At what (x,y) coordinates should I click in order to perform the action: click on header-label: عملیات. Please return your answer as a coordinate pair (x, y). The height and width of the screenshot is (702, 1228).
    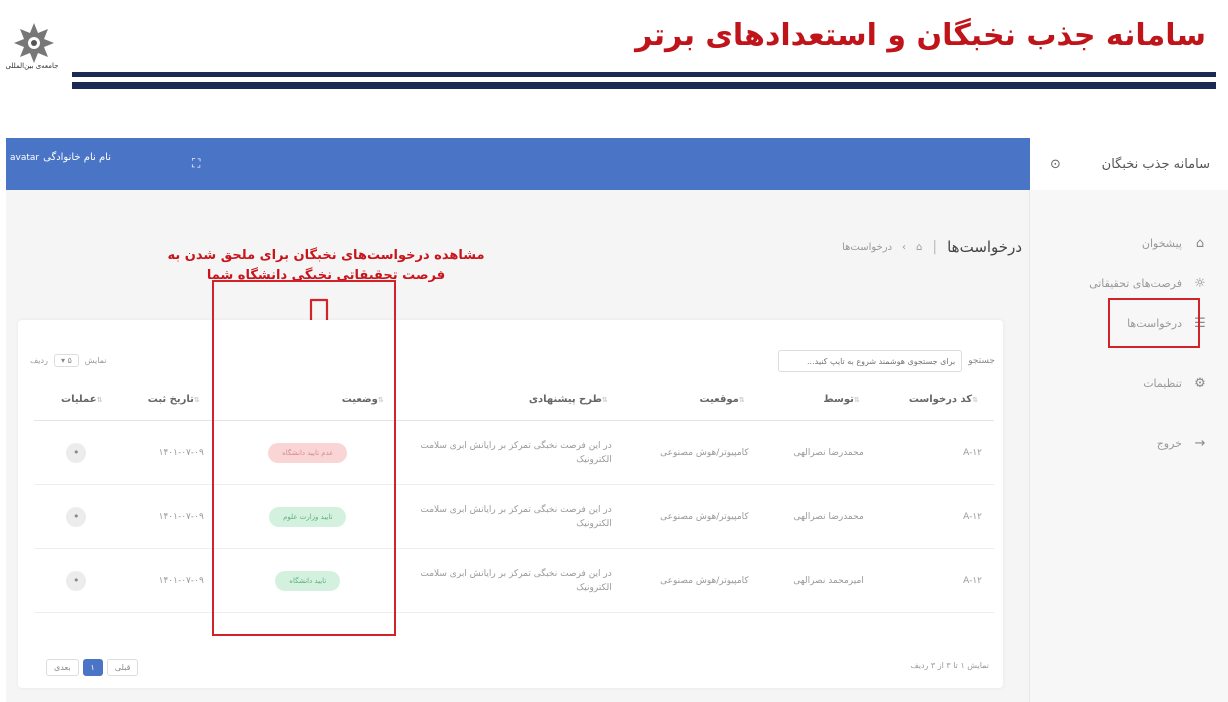
    Looking at the image, I should click on (79, 399).